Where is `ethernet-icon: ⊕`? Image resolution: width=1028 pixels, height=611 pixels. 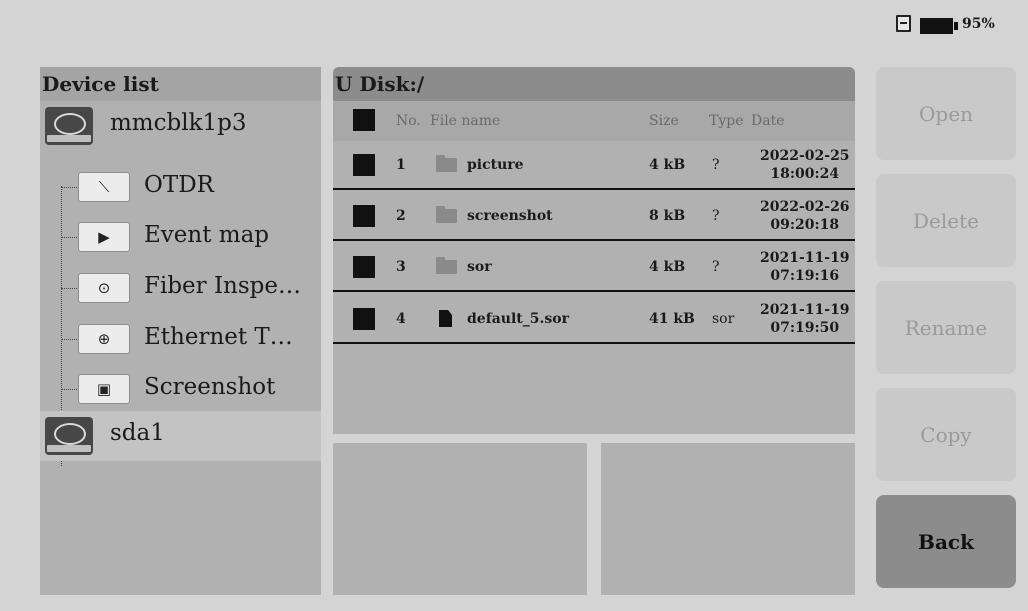
ethernet-icon: ⊕ is located at coordinates (104, 339).